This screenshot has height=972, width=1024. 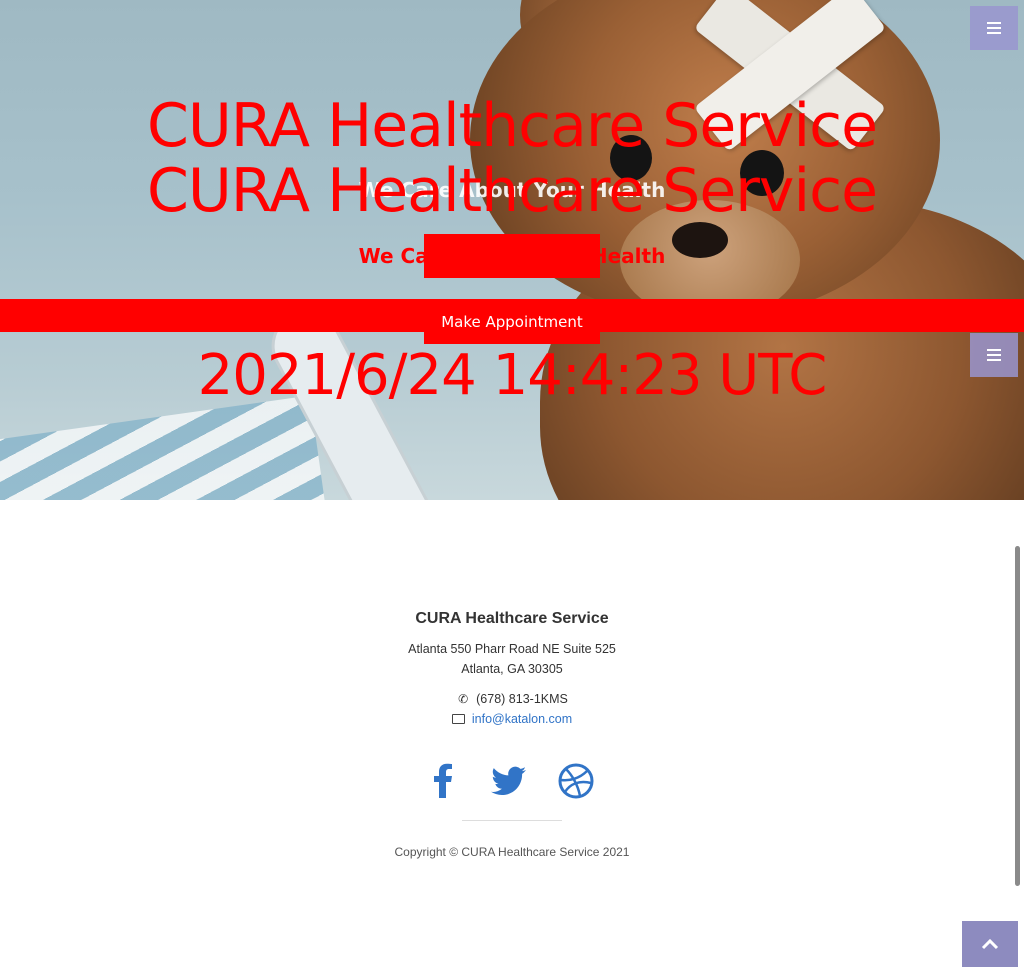 I want to click on phone-row: ✆ (678) 813-1KMS, so click(x=512, y=699).